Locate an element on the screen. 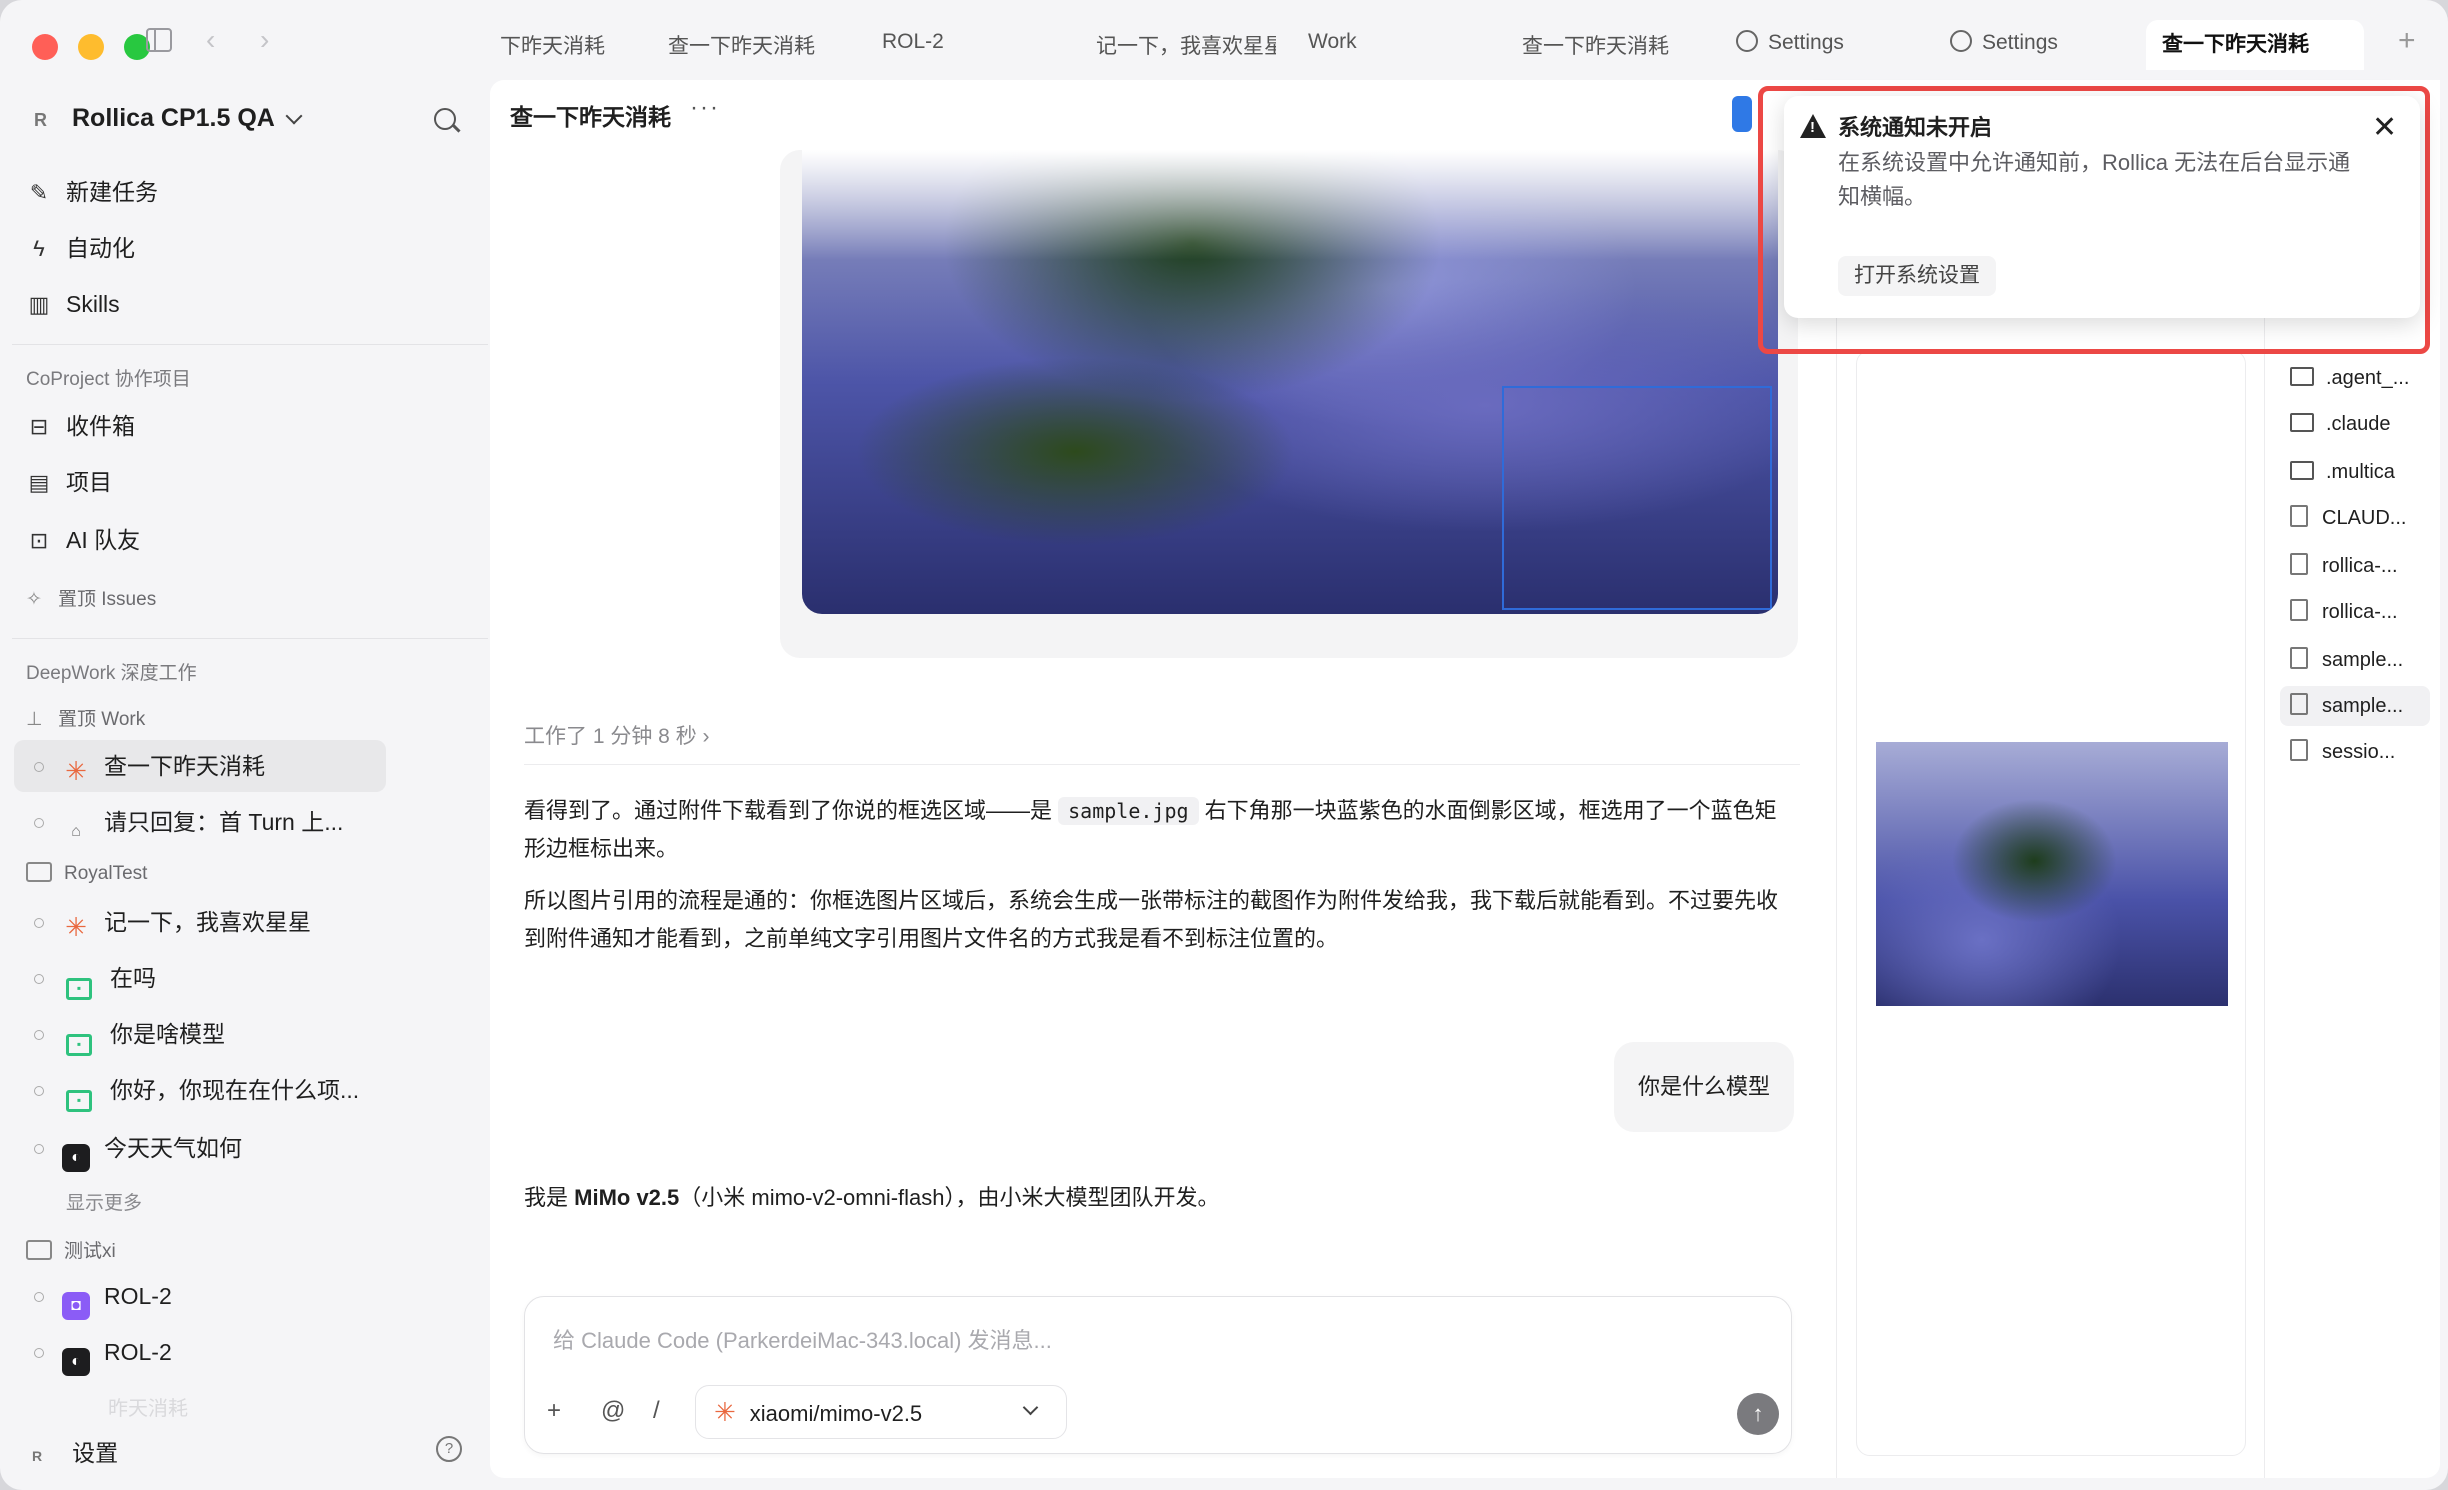 This screenshot has height=1490, width=2448. task-item: ✳ 记一下，我喜欢星星 is located at coordinates (200, 922).